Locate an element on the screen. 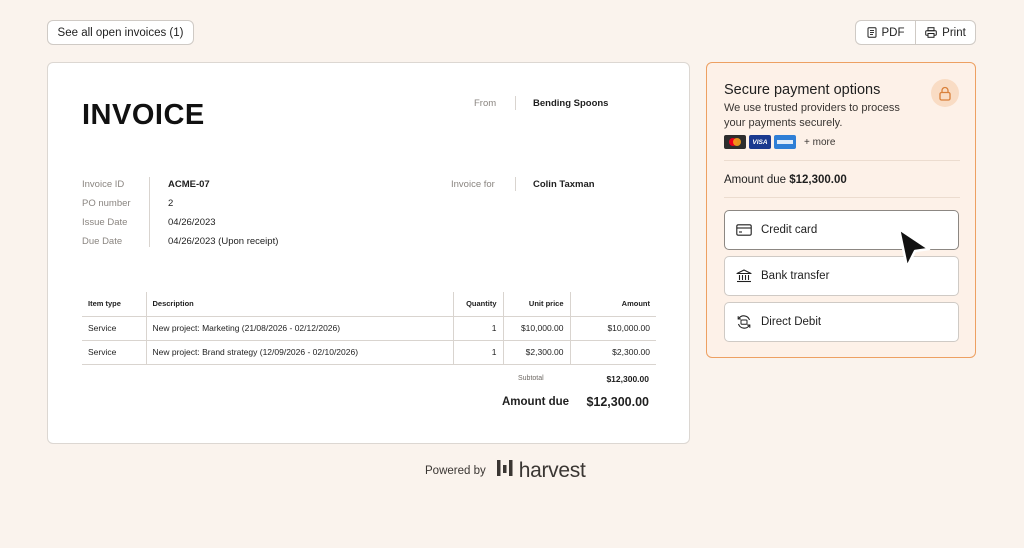  panel-amount-due-value: $12,300.00 is located at coordinates (818, 180).